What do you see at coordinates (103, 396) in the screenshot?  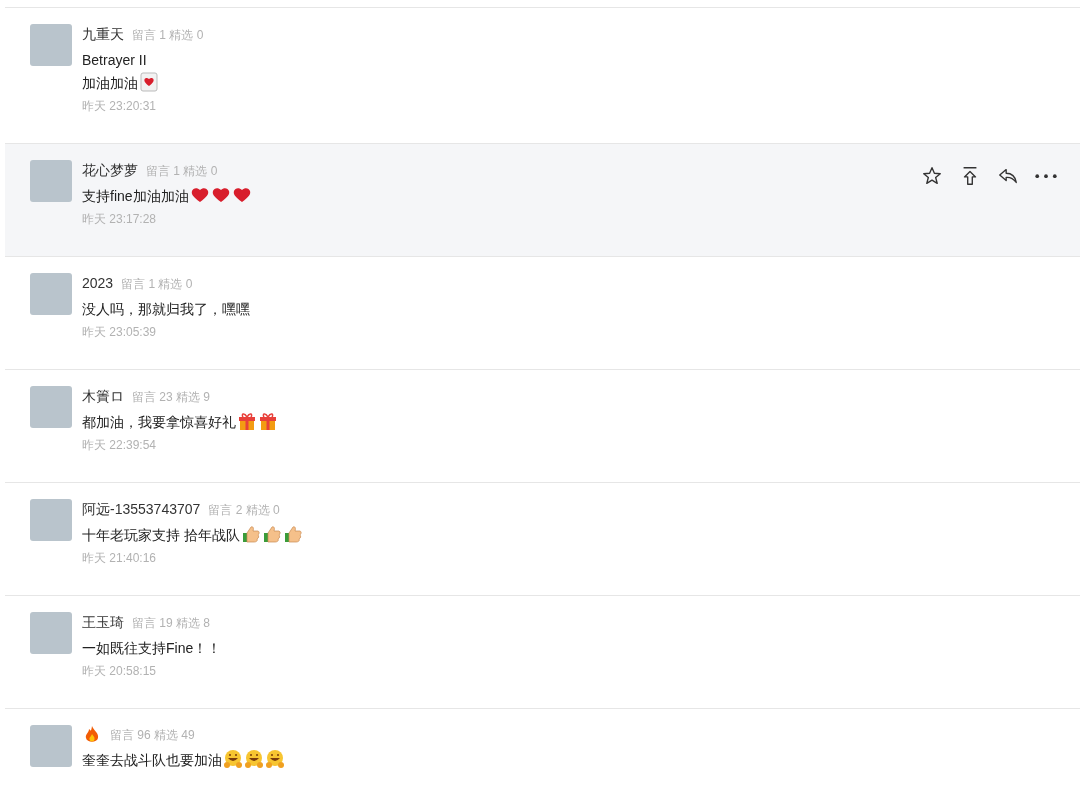 I see `user-name: 木簀ロ` at bounding box center [103, 396].